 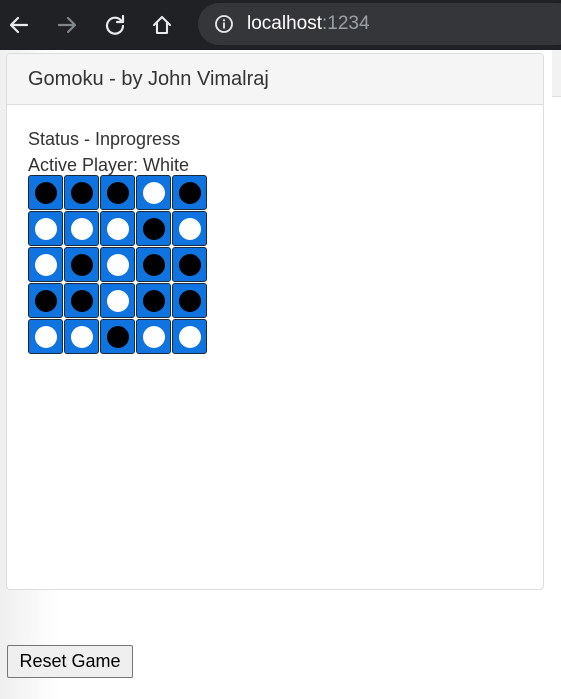 What do you see at coordinates (224, 24) in the screenshot?
I see `info-icon` at bounding box center [224, 24].